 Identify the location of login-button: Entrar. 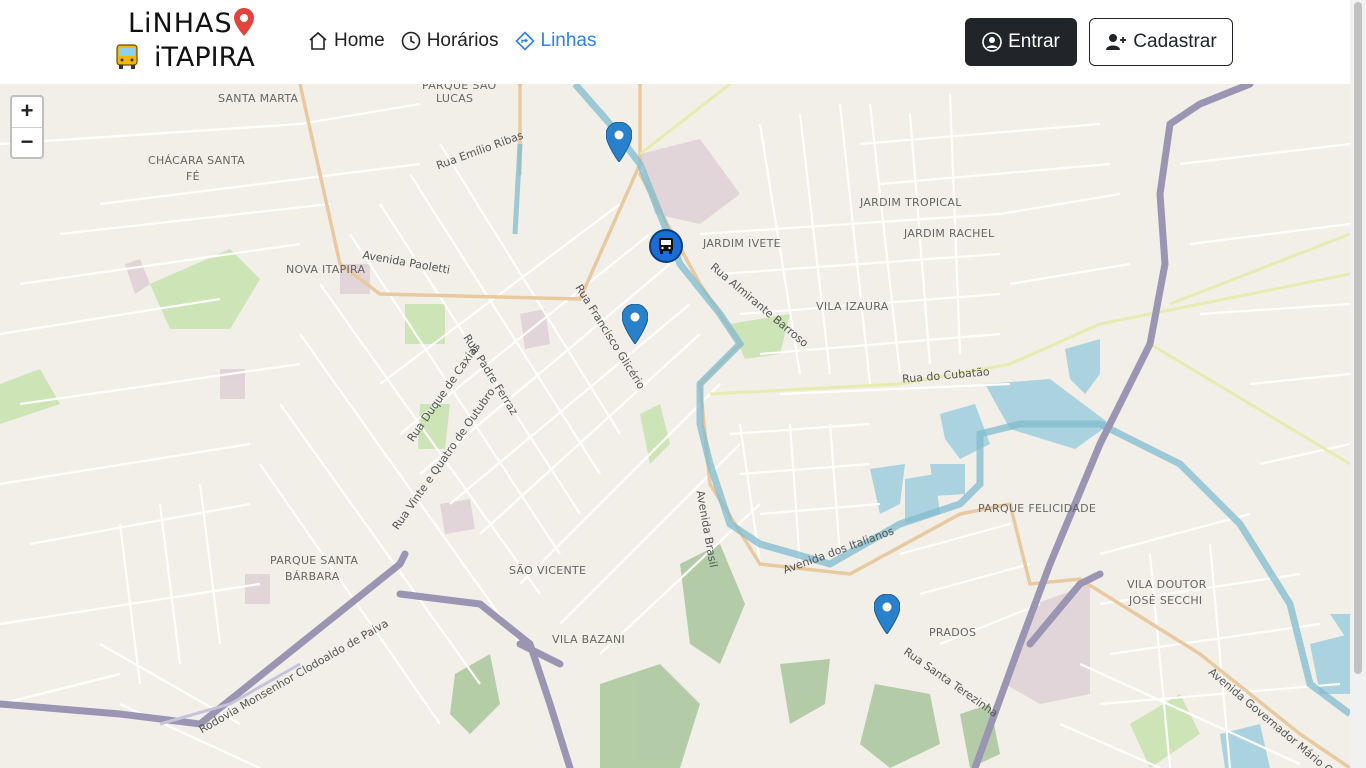
(1021, 42).